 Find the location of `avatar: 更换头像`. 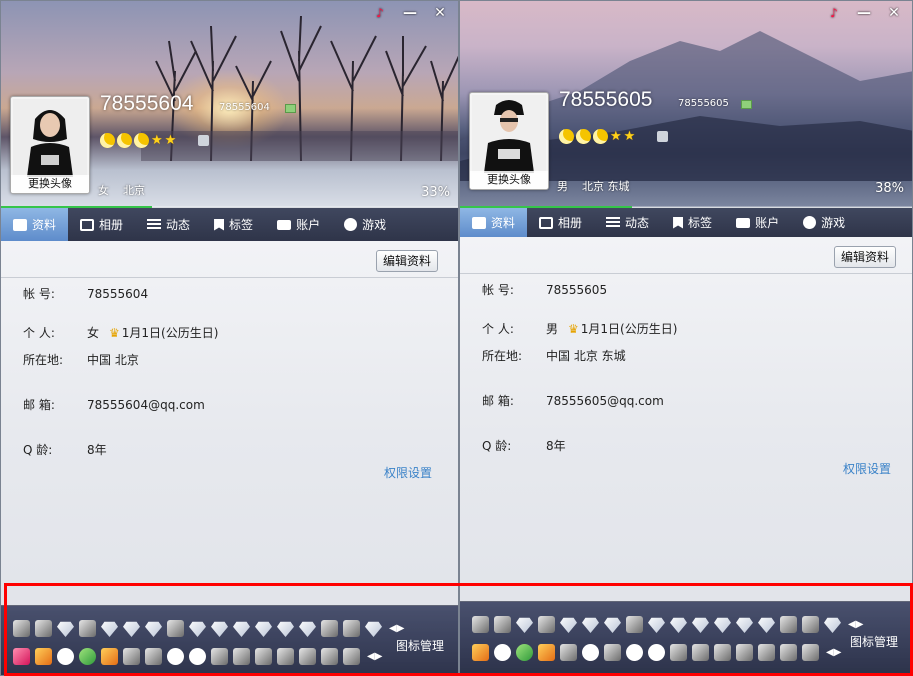

avatar: 更换头像 is located at coordinates (509, 141).